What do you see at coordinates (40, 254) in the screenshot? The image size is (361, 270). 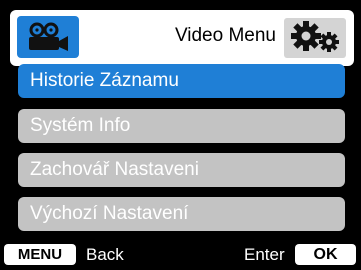 I see `menu-key: MENU` at bounding box center [40, 254].